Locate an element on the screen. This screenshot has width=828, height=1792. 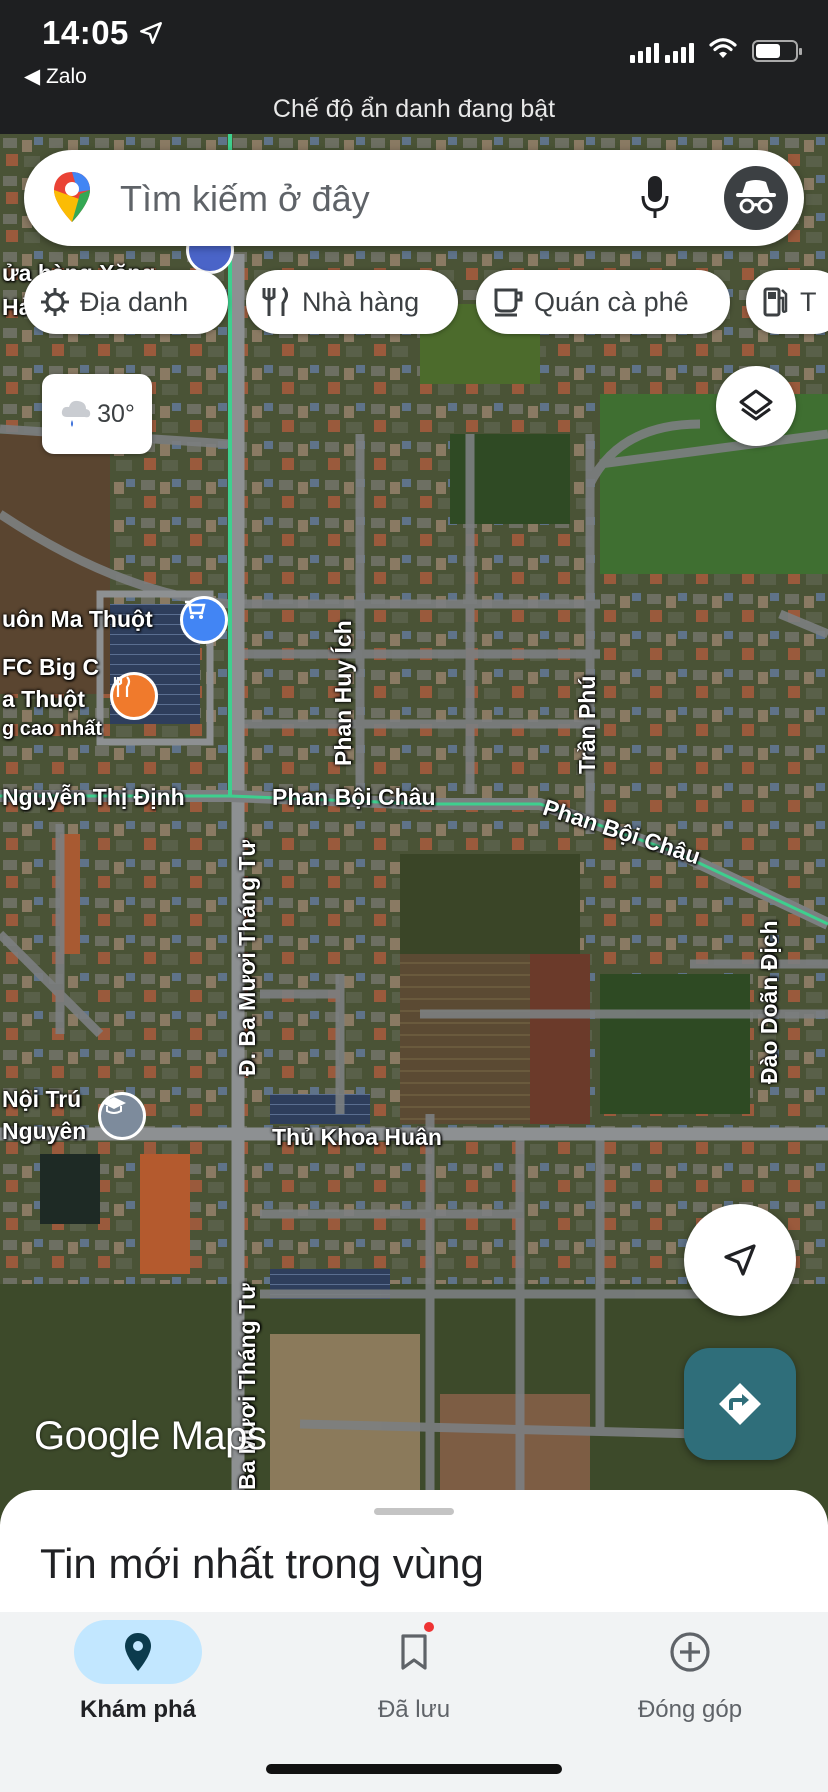
map-label: uôn Ma Thuột is located at coordinates (77, 619).